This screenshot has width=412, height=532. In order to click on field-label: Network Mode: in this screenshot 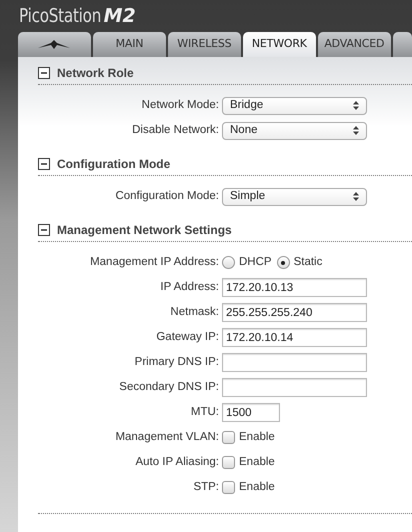, I will do `click(180, 105)`.